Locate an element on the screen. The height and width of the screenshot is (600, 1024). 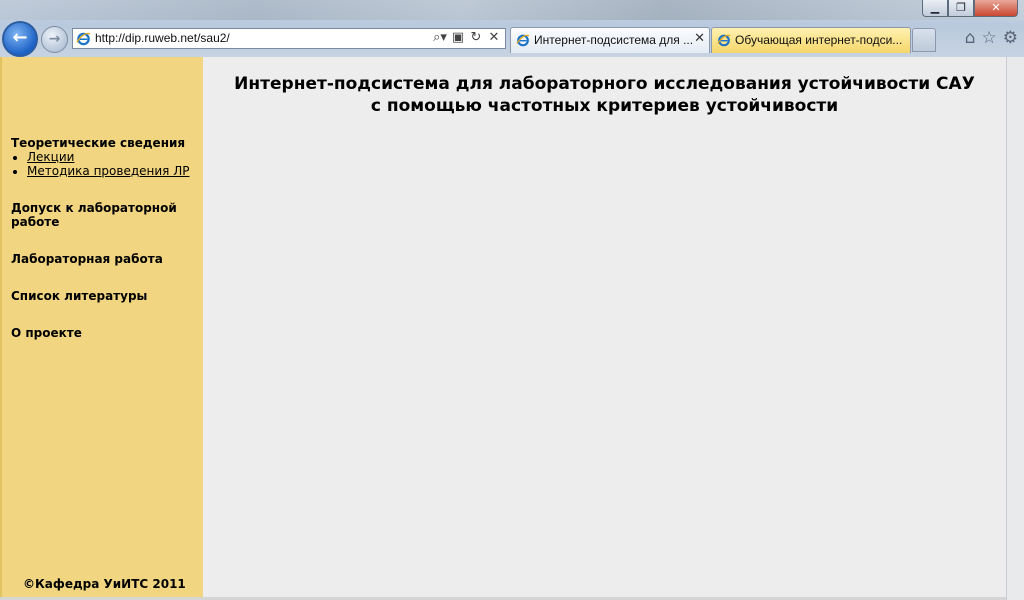
lectures-link: Лекции is located at coordinates (50, 157).